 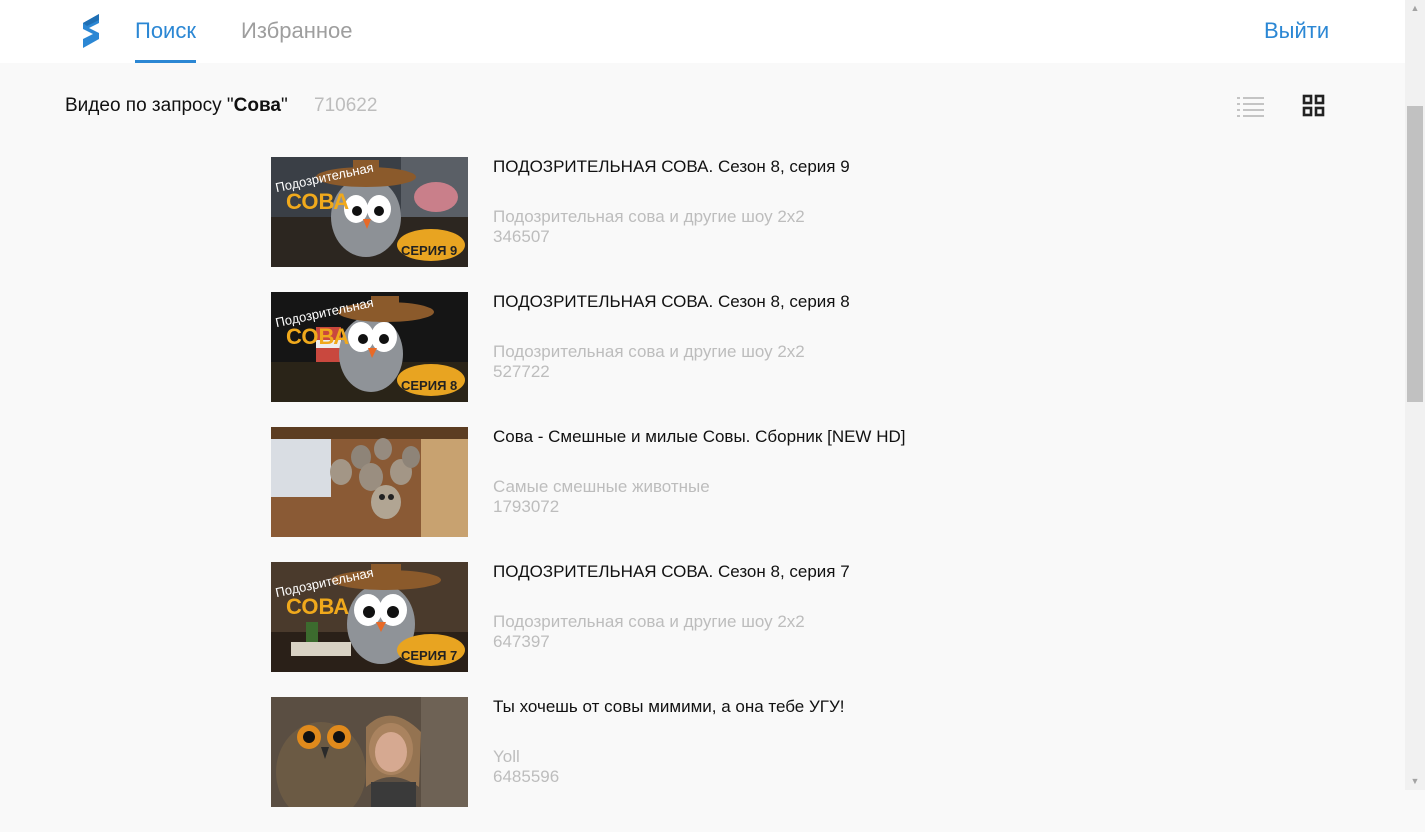 What do you see at coordinates (601, 486) in the screenshot?
I see `video-channel: Самые смешные животные` at bounding box center [601, 486].